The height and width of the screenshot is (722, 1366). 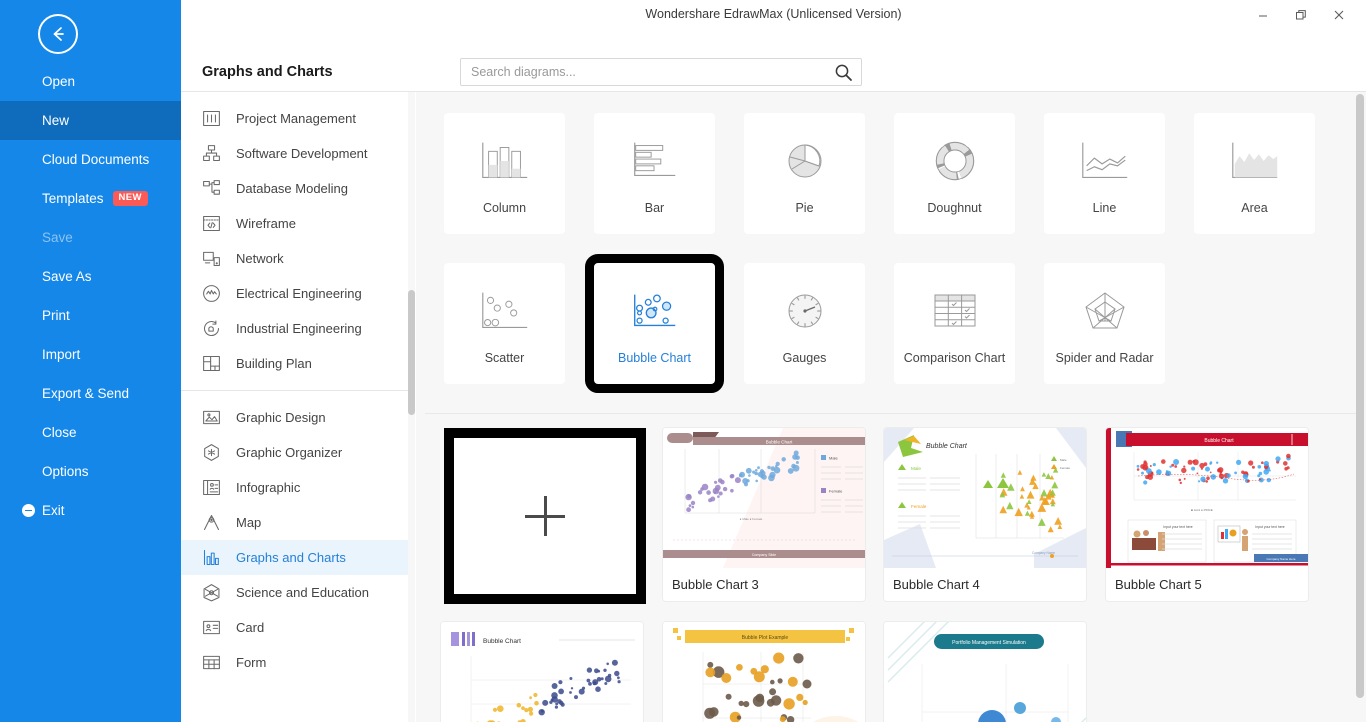 I want to click on search-input, so click(x=651, y=72).